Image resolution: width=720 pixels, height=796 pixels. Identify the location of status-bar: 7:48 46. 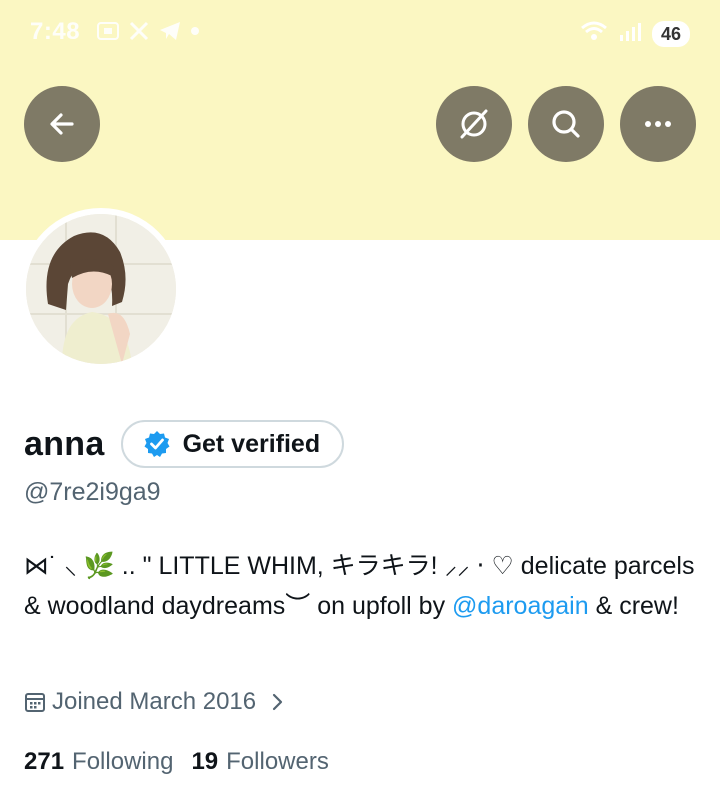
(360, 34).